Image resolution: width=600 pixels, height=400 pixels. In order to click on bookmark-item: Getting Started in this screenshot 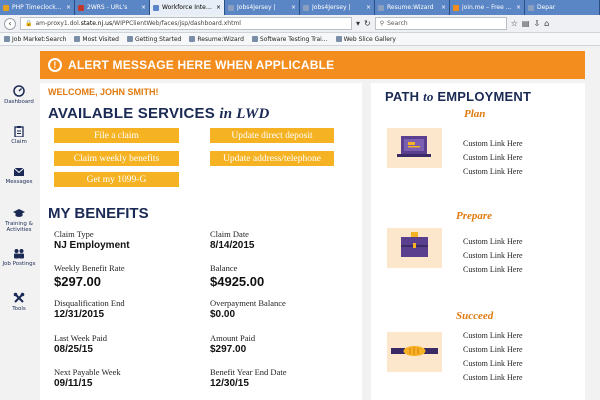, I will do `click(153, 39)`.